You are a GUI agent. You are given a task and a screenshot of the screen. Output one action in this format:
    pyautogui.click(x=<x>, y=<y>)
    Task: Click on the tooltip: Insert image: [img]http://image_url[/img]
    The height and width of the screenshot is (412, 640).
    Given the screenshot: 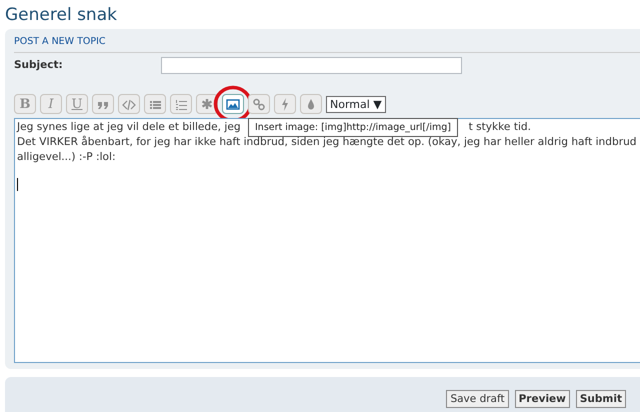 What is the action you would take?
    pyautogui.click(x=353, y=128)
    